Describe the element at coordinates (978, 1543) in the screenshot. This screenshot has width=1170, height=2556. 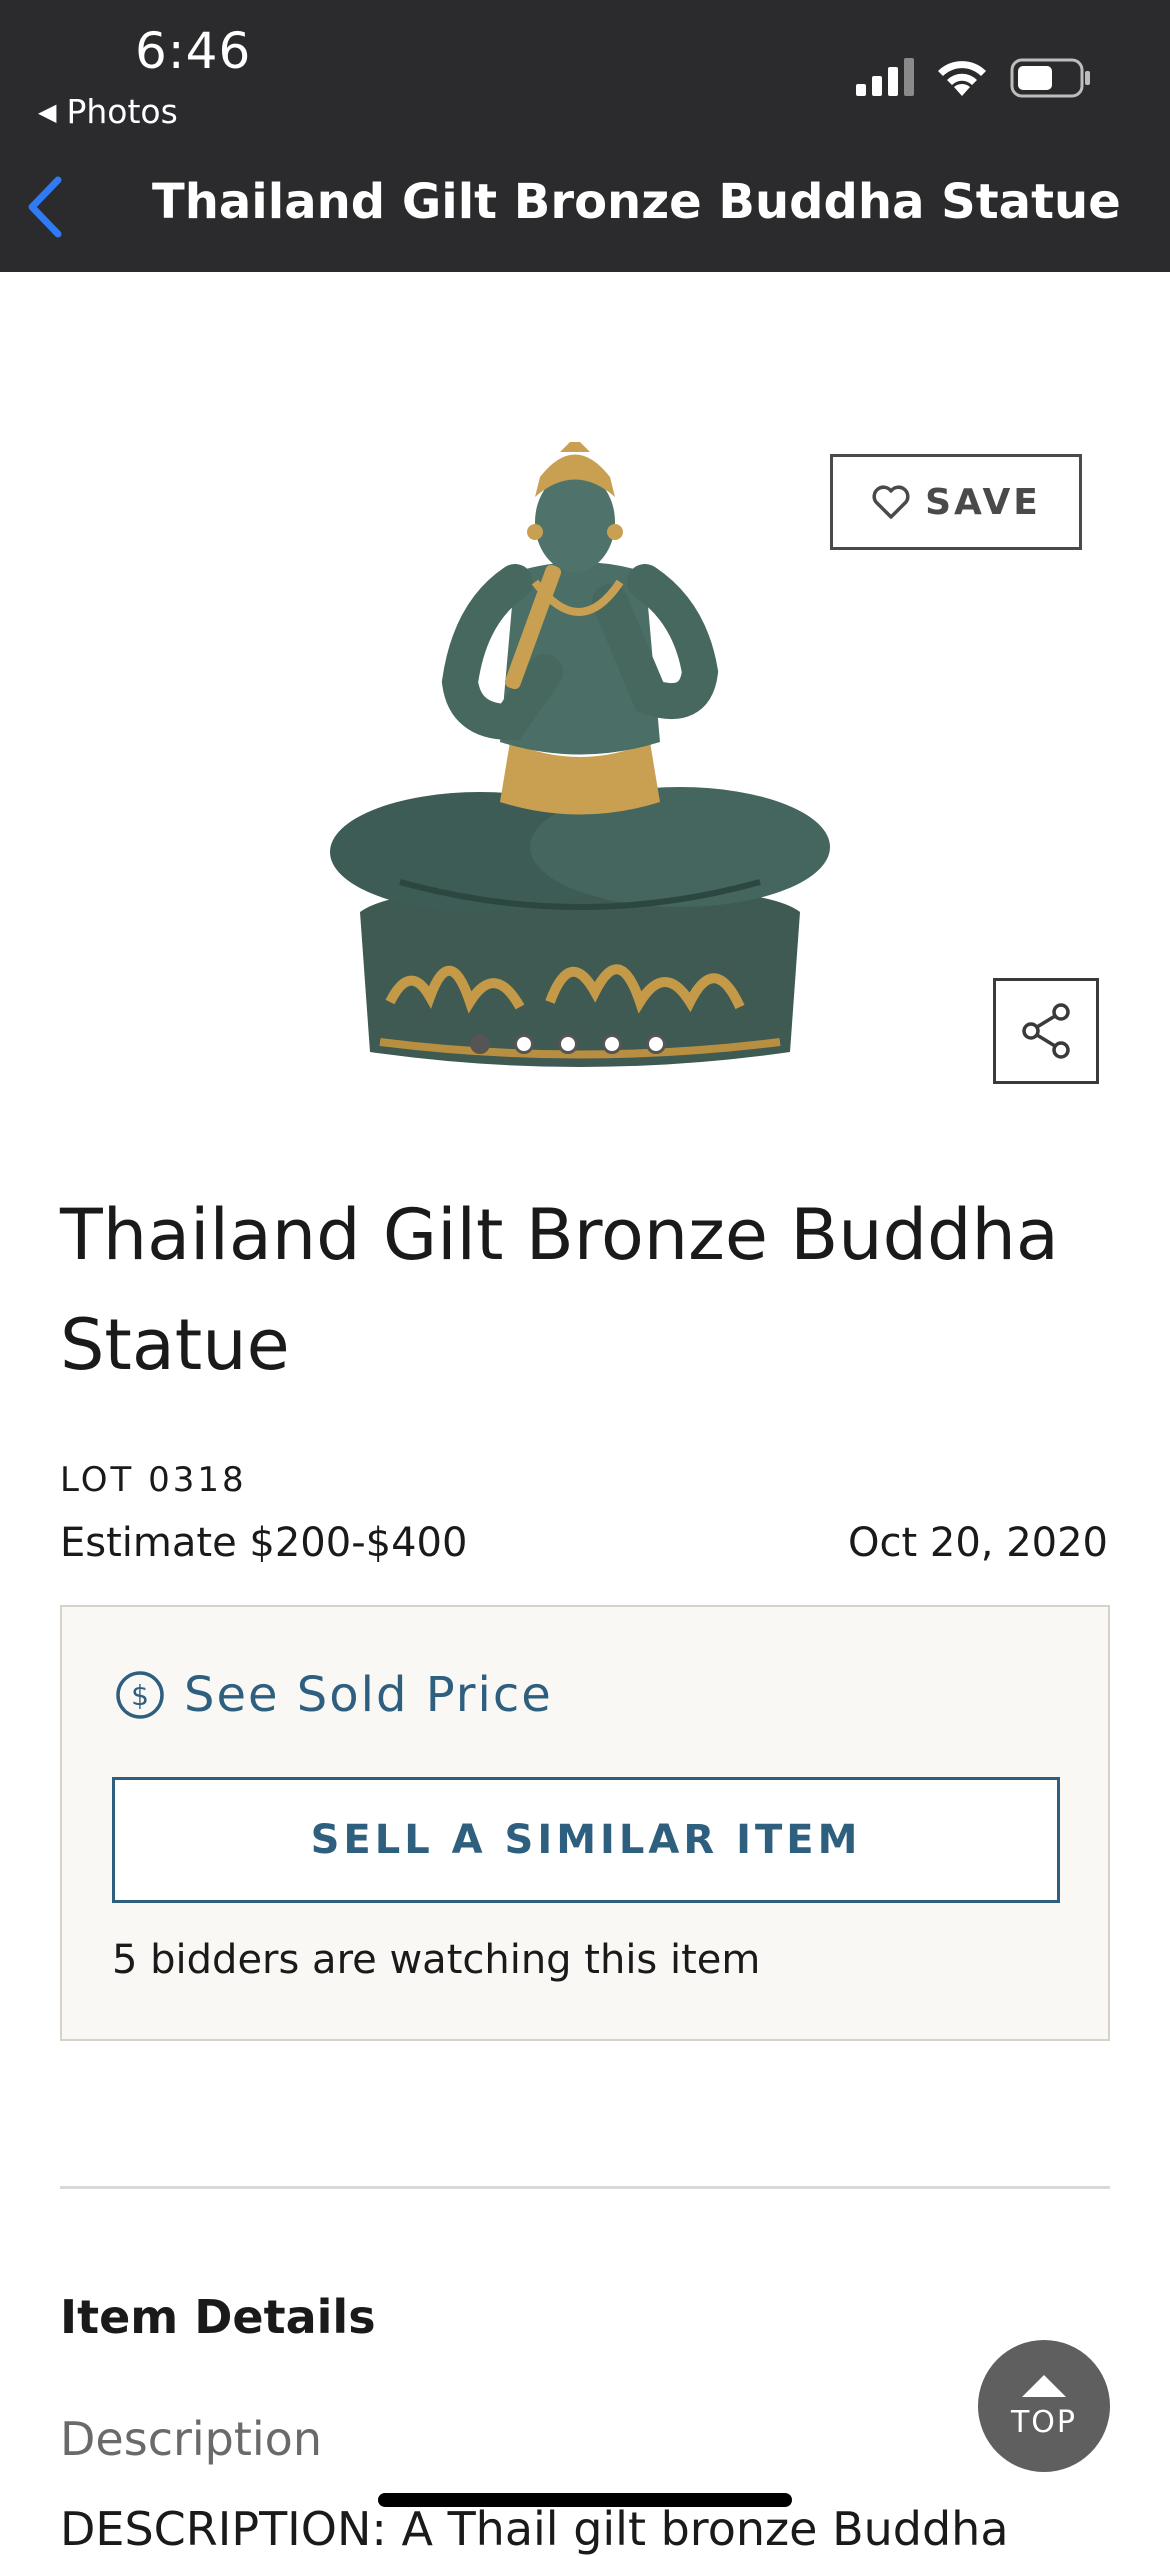
I see `auction-date: Oct 20, 2020` at that location.